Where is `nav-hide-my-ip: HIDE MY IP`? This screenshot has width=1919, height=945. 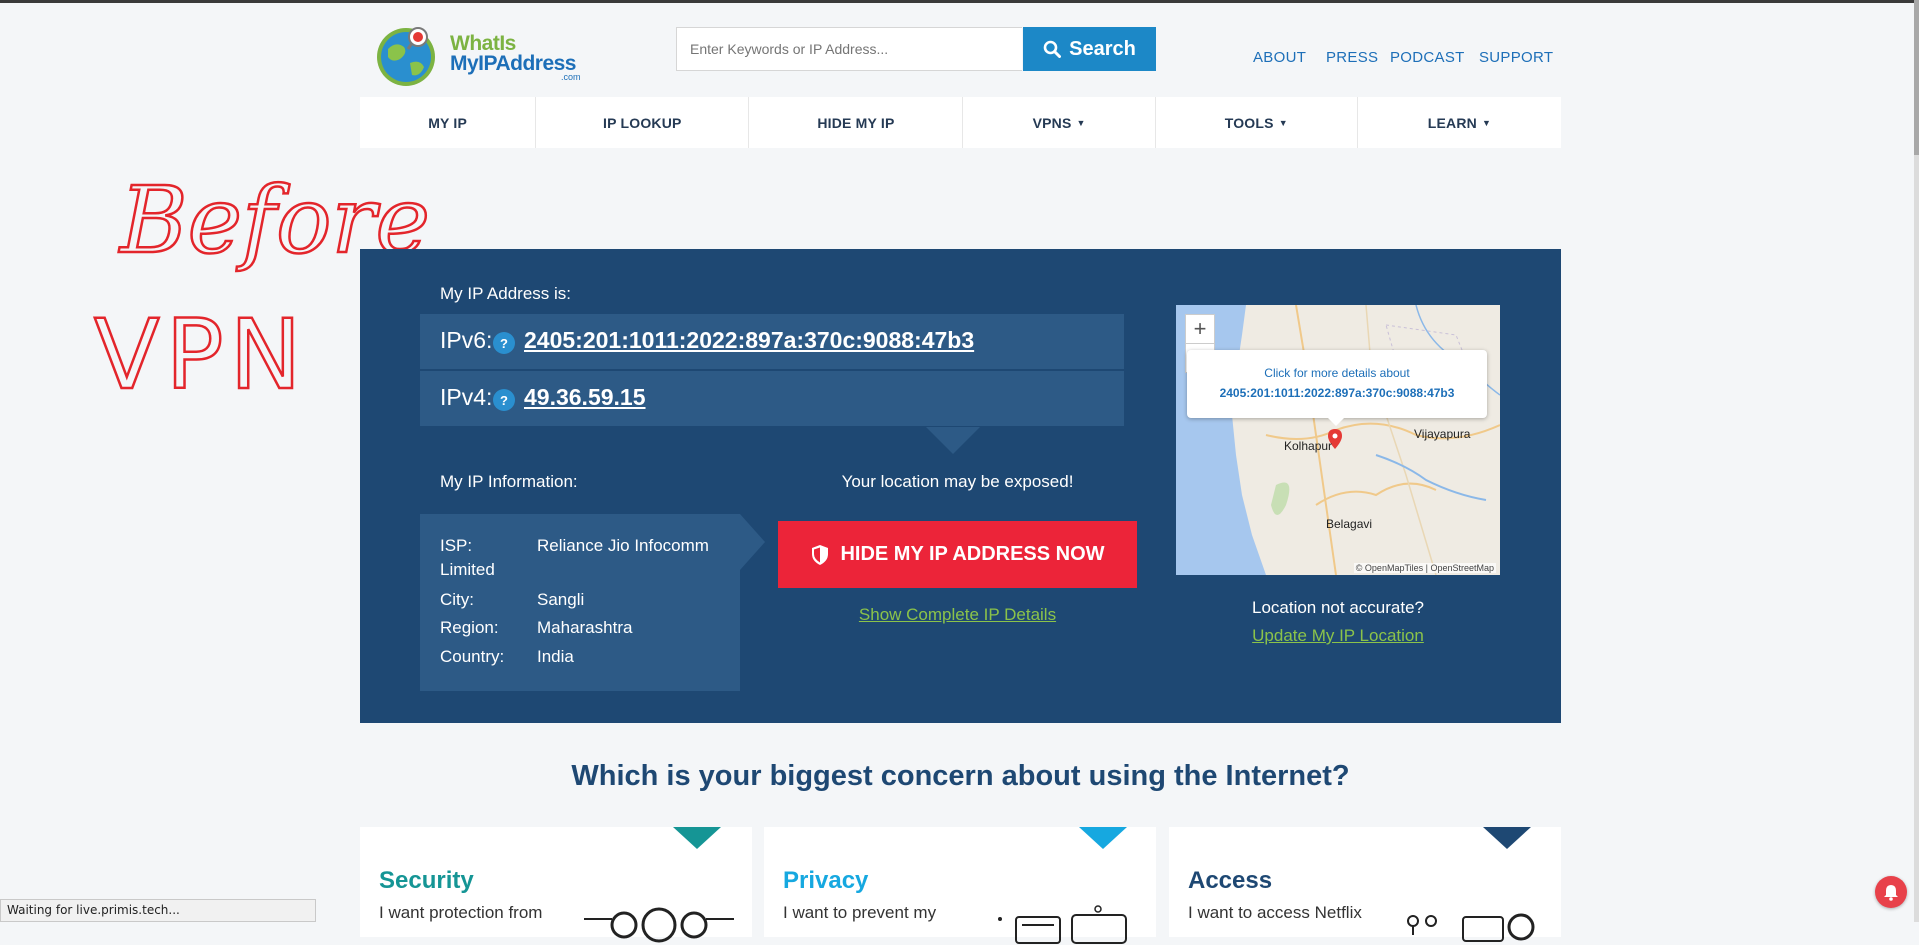 nav-hide-my-ip: HIDE MY IP is located at coordinates (856, 122).